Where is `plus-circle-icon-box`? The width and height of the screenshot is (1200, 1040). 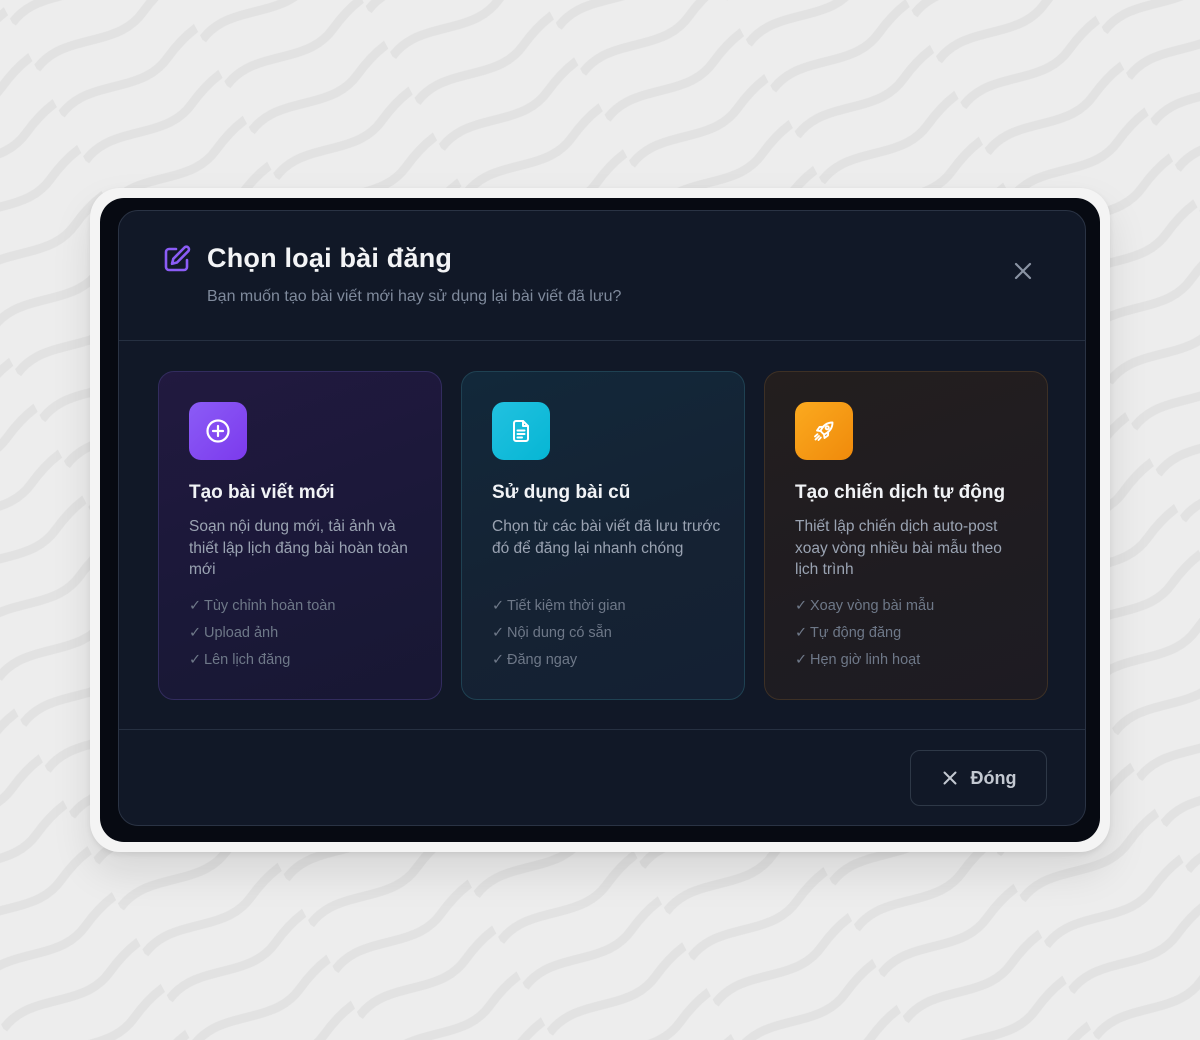
plus-circle-icon-box is located at coordinates (218, 431).